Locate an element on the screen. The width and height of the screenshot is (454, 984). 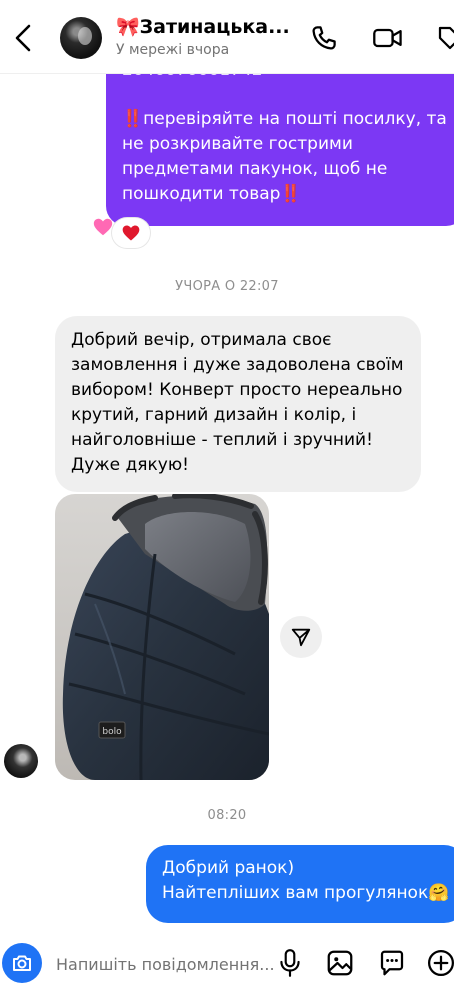
message-text: не розкривайте гострими is located at coordinates (237, 144).